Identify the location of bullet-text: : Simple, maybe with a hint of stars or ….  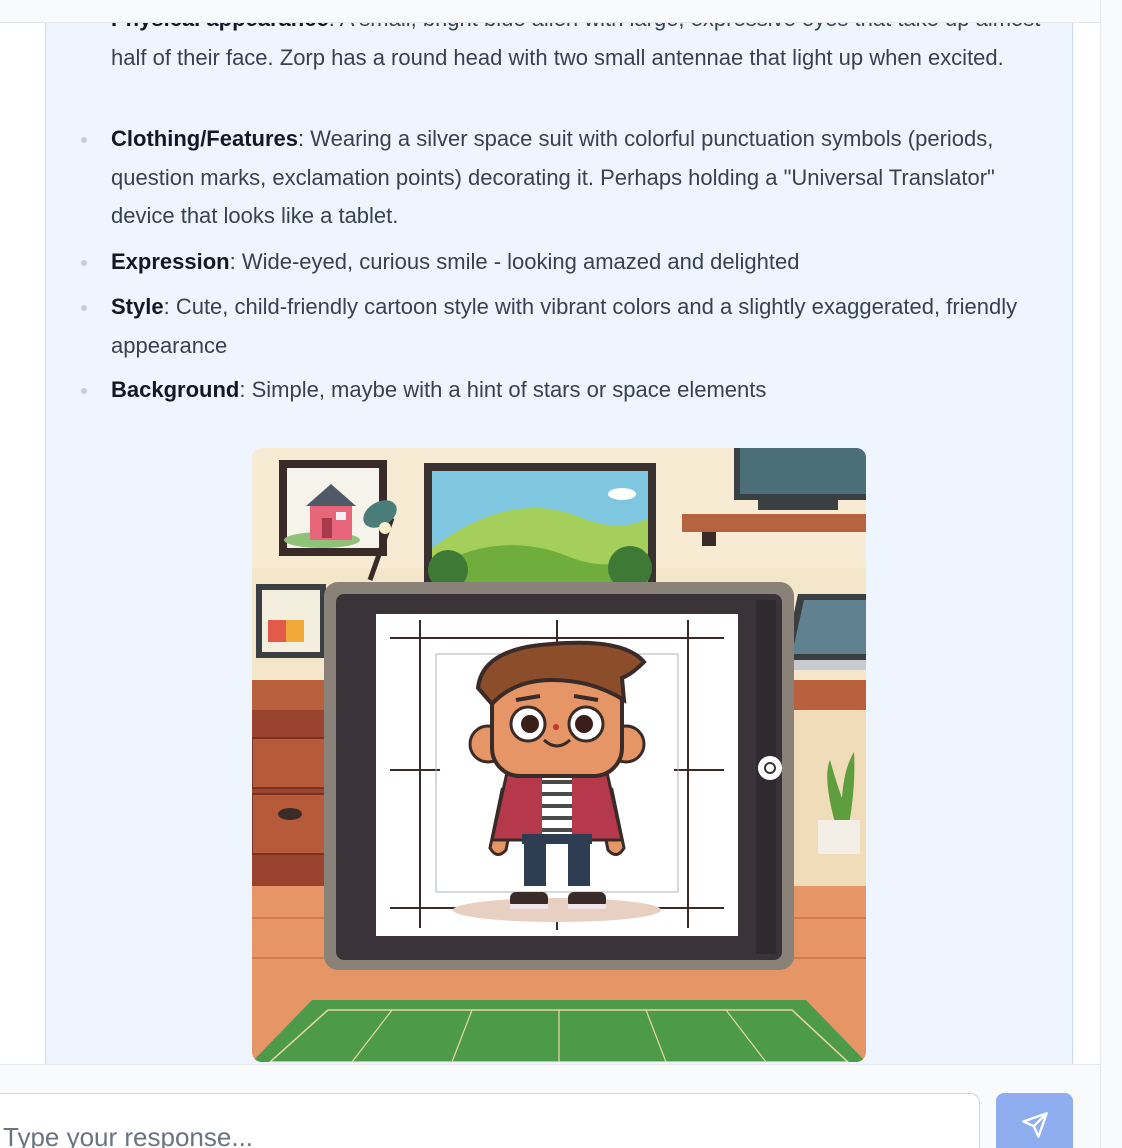
(503, 389).